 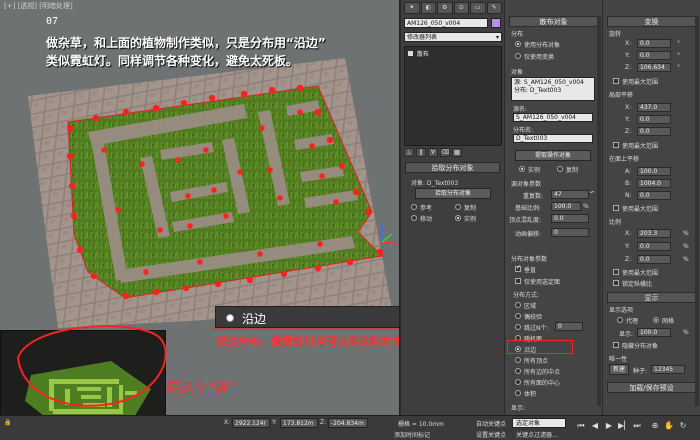 I want to click on radio-instance, so click(x=458, y=218).